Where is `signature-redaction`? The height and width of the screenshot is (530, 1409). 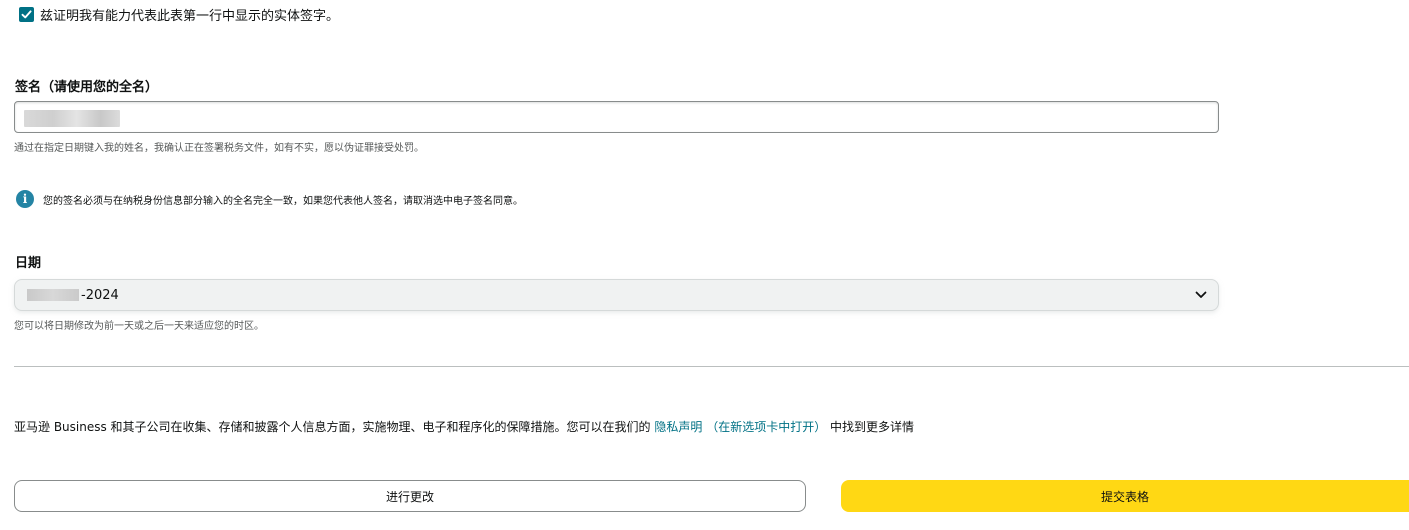 signature-redaction is located at coordinates (72, 118).